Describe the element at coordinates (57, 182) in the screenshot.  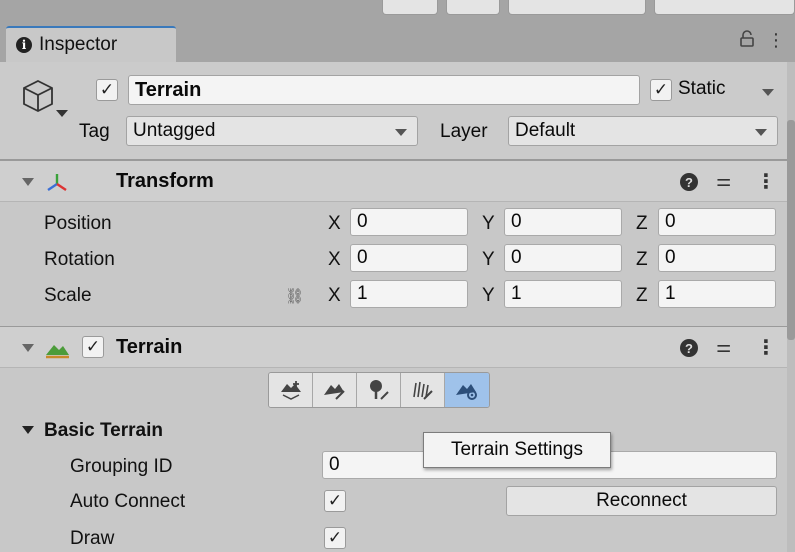
I see `transform-icon` at that location.